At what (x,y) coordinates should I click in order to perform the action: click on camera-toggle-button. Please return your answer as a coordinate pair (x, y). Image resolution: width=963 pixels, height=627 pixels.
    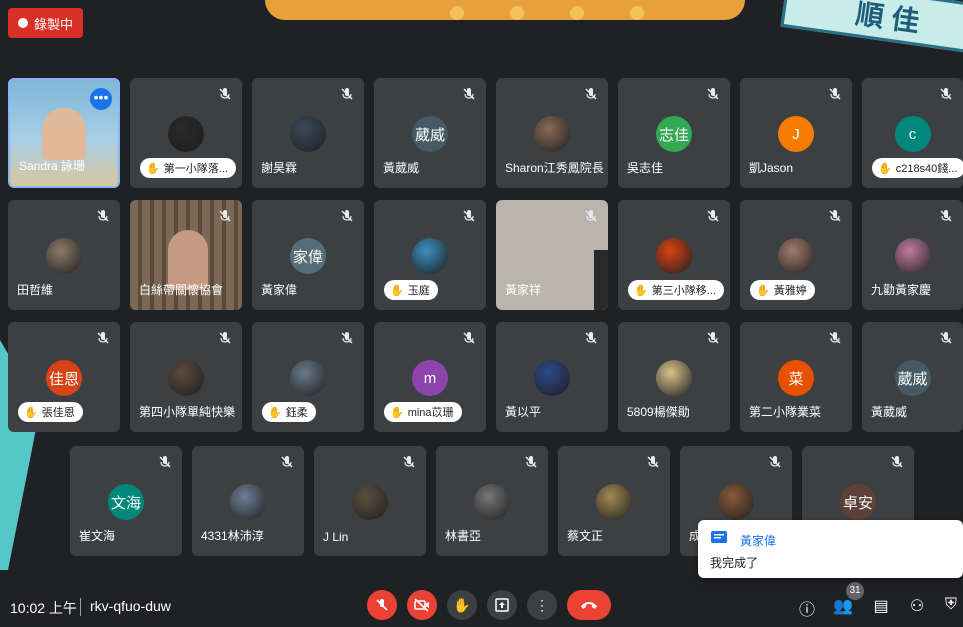
    Looking at the image, I should click on (422, 605).